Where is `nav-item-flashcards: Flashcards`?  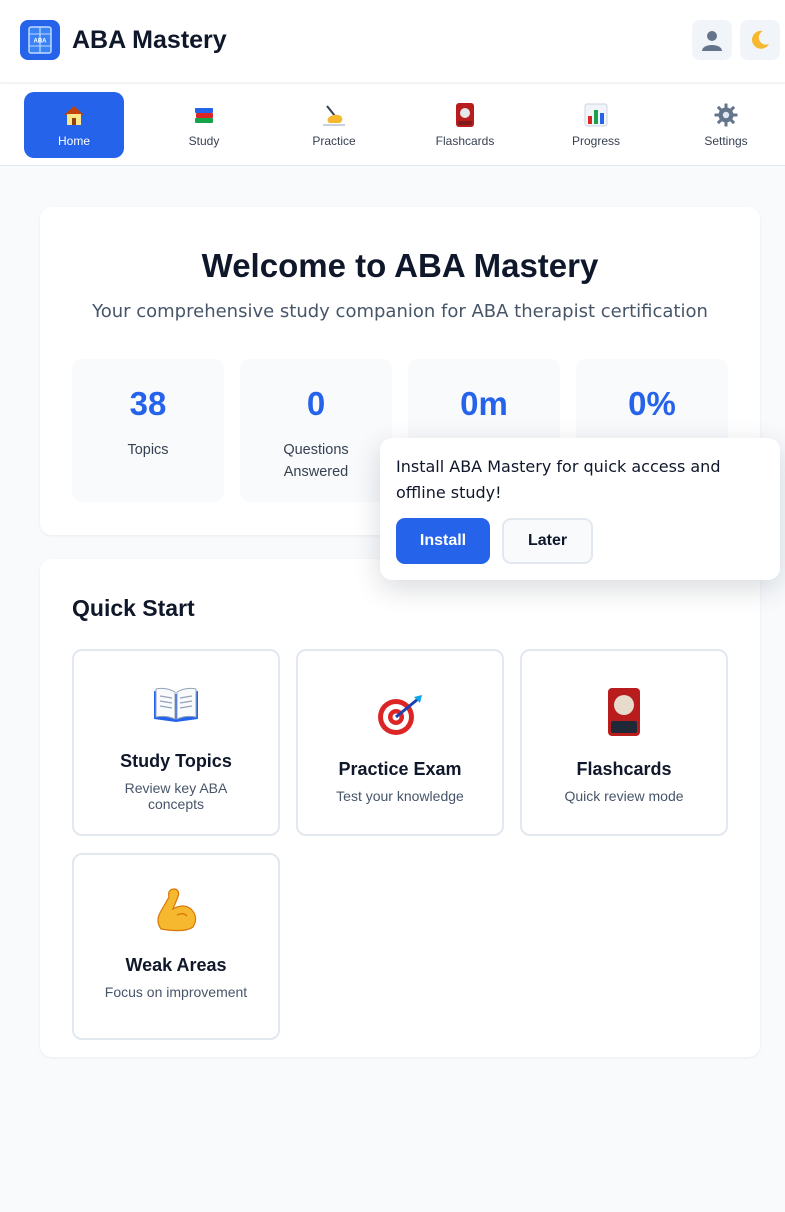
nav-item-flashcards: Flashcards is located at coordinates (465, 125).